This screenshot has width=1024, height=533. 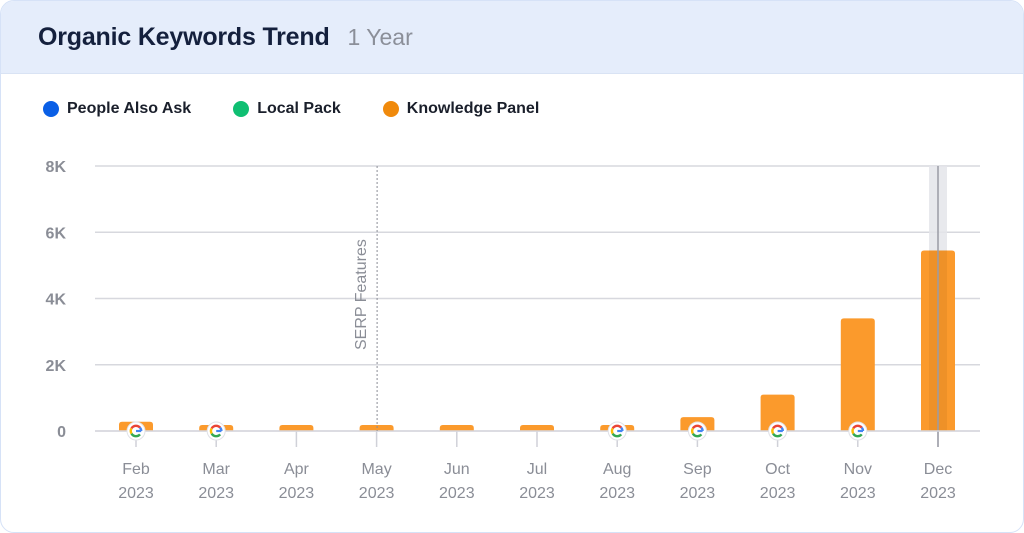 I want to click on y-tick-label: 0, so click(x=61, y=432).